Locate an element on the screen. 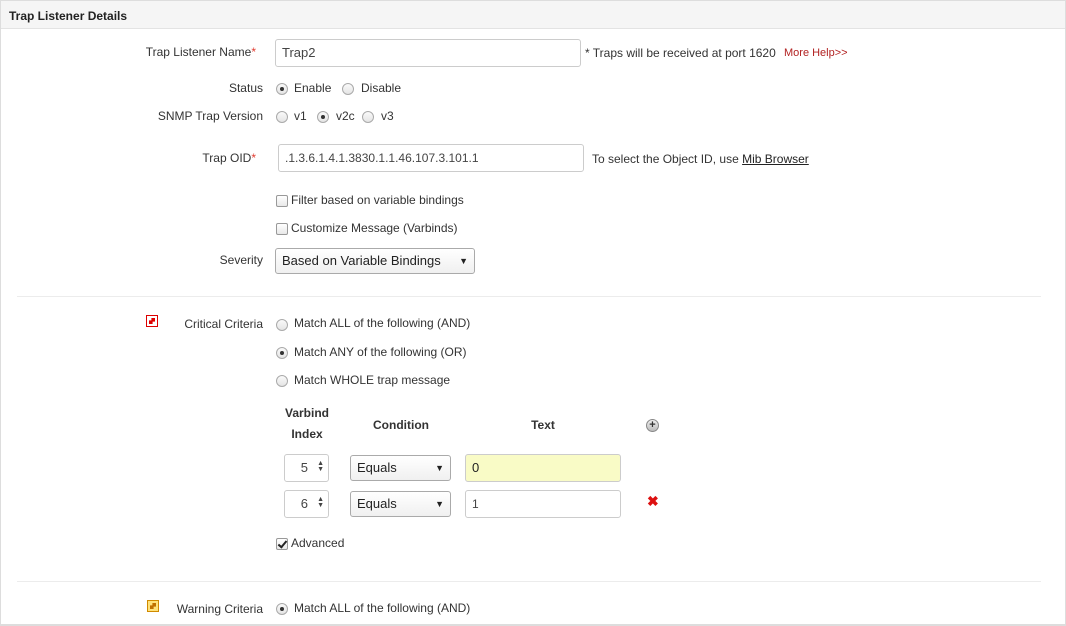  advanced-checkbox is located at coordinates (282, 544).